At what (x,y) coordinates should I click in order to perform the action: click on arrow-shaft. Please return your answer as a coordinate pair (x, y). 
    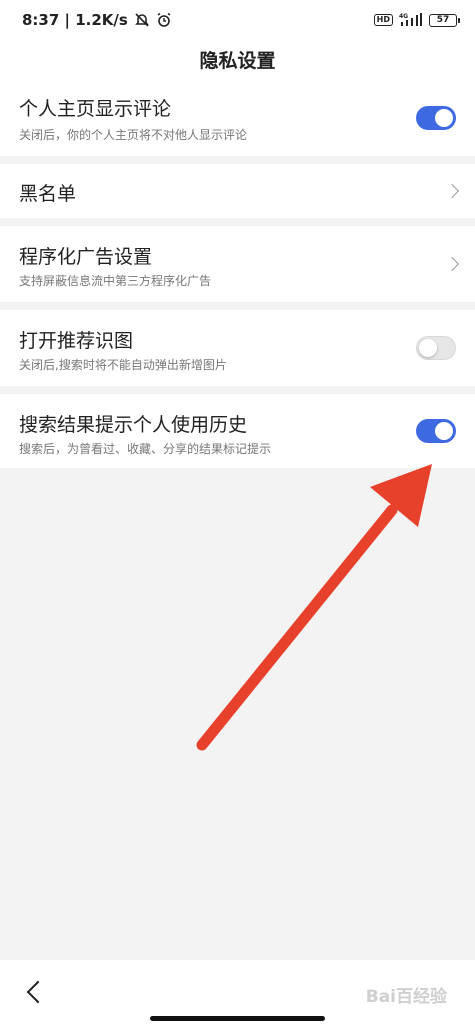
    Looking at the image, I should click on (297, 627).